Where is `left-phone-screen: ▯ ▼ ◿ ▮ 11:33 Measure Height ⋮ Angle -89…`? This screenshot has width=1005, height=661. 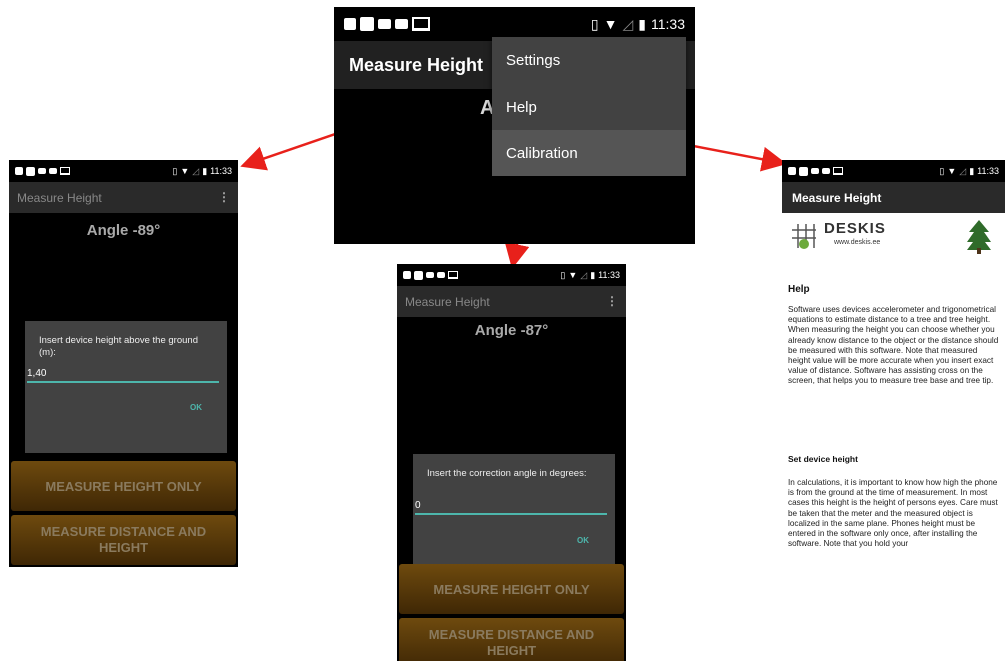
left-phone-screen: ▯ ▼ ◿ ▮ 11:33 Measure Height ⋮ Angle -89… is located at coordinates (123, 363).